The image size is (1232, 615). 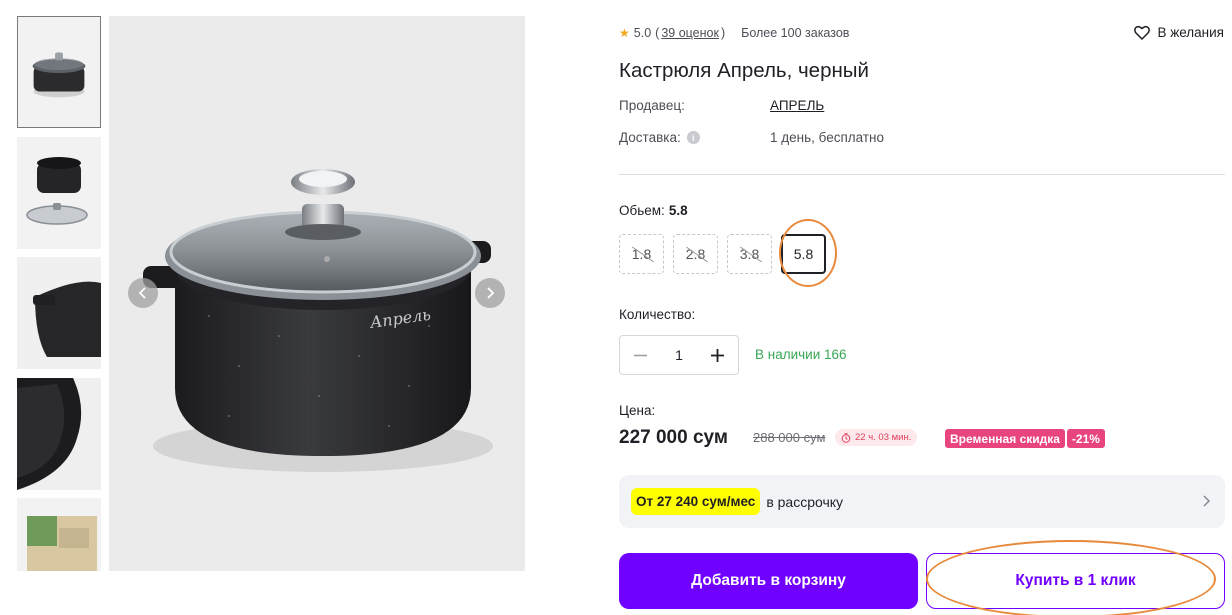 I want to click on volume-option-5-8: 5.8, so click(x=803, y=254).